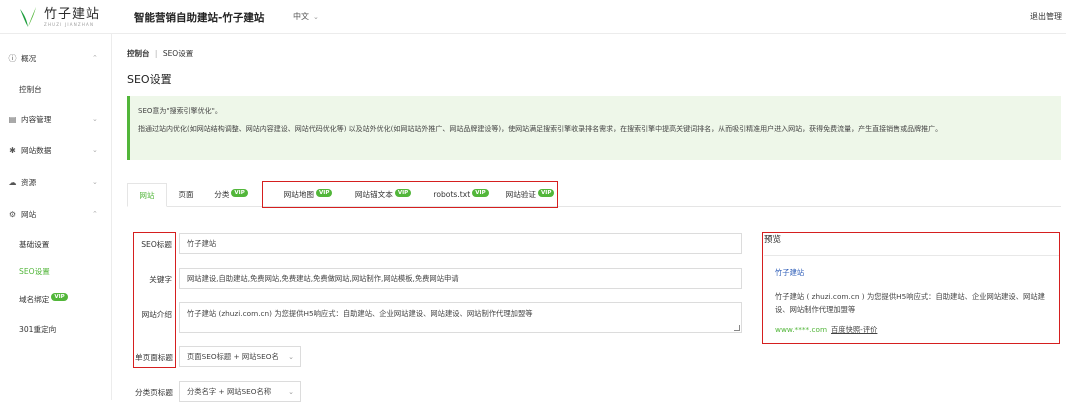 The image size is (1066, 402). I want to click on tab-category: 分类 VIP, so click(231, 195).